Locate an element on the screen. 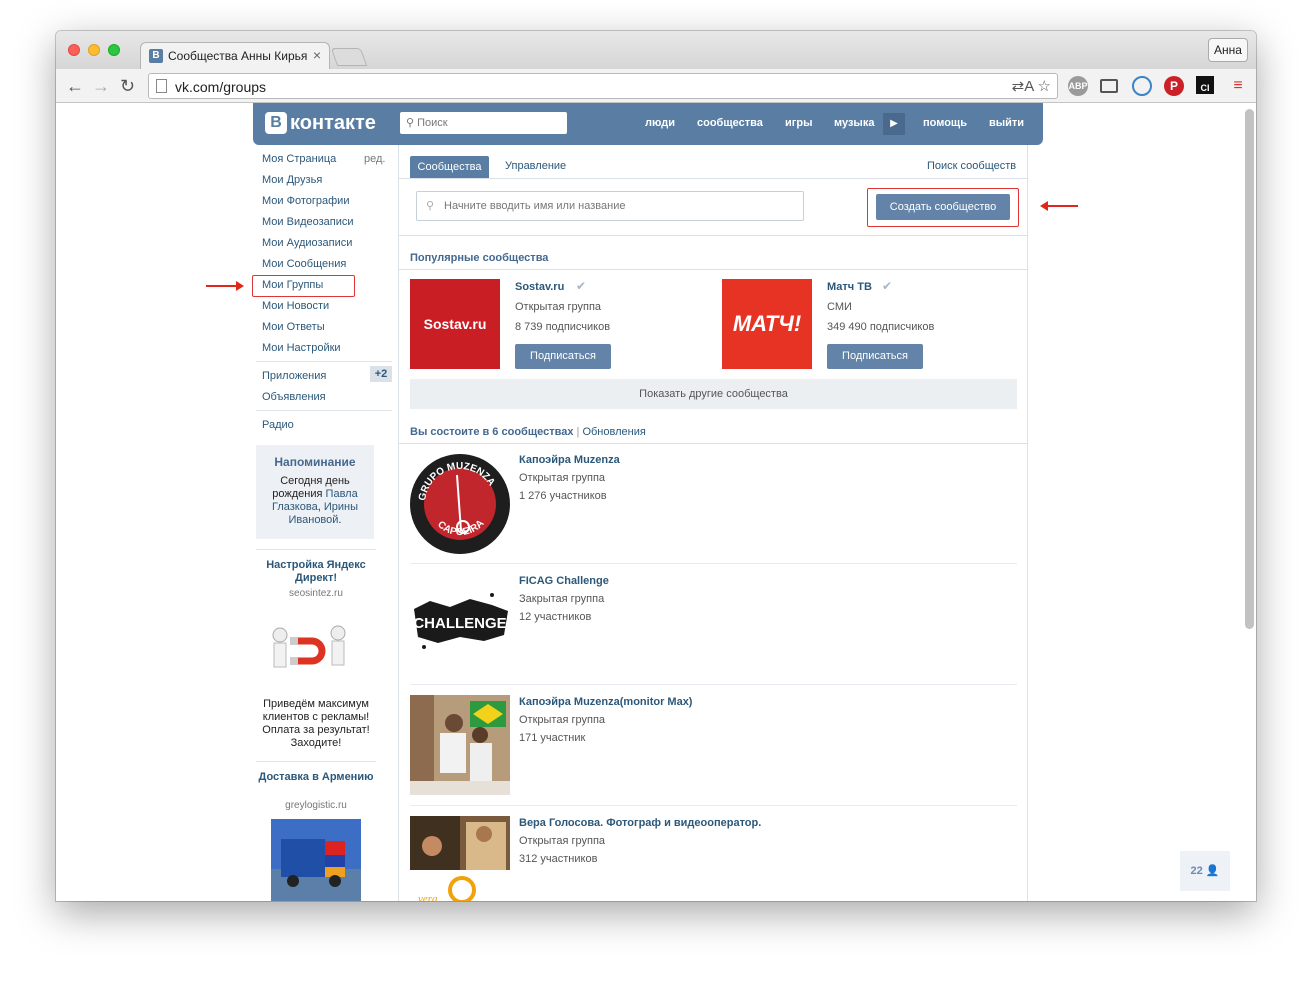  ad-title: Доставка в Армению is located at coordinates (316, 777).